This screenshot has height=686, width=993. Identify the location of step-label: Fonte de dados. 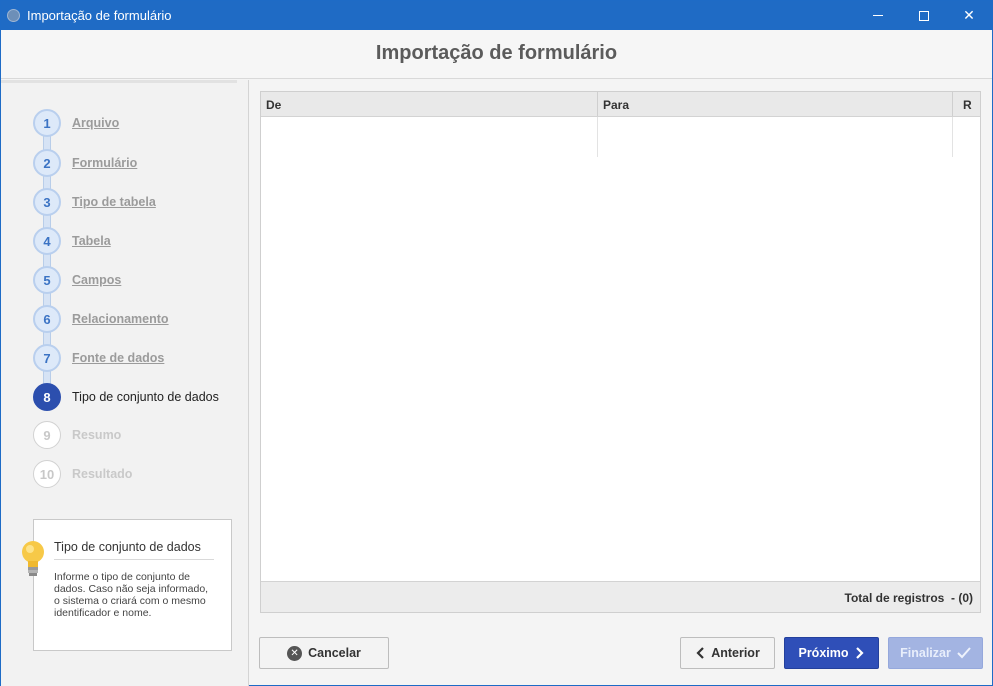
(118, 358).